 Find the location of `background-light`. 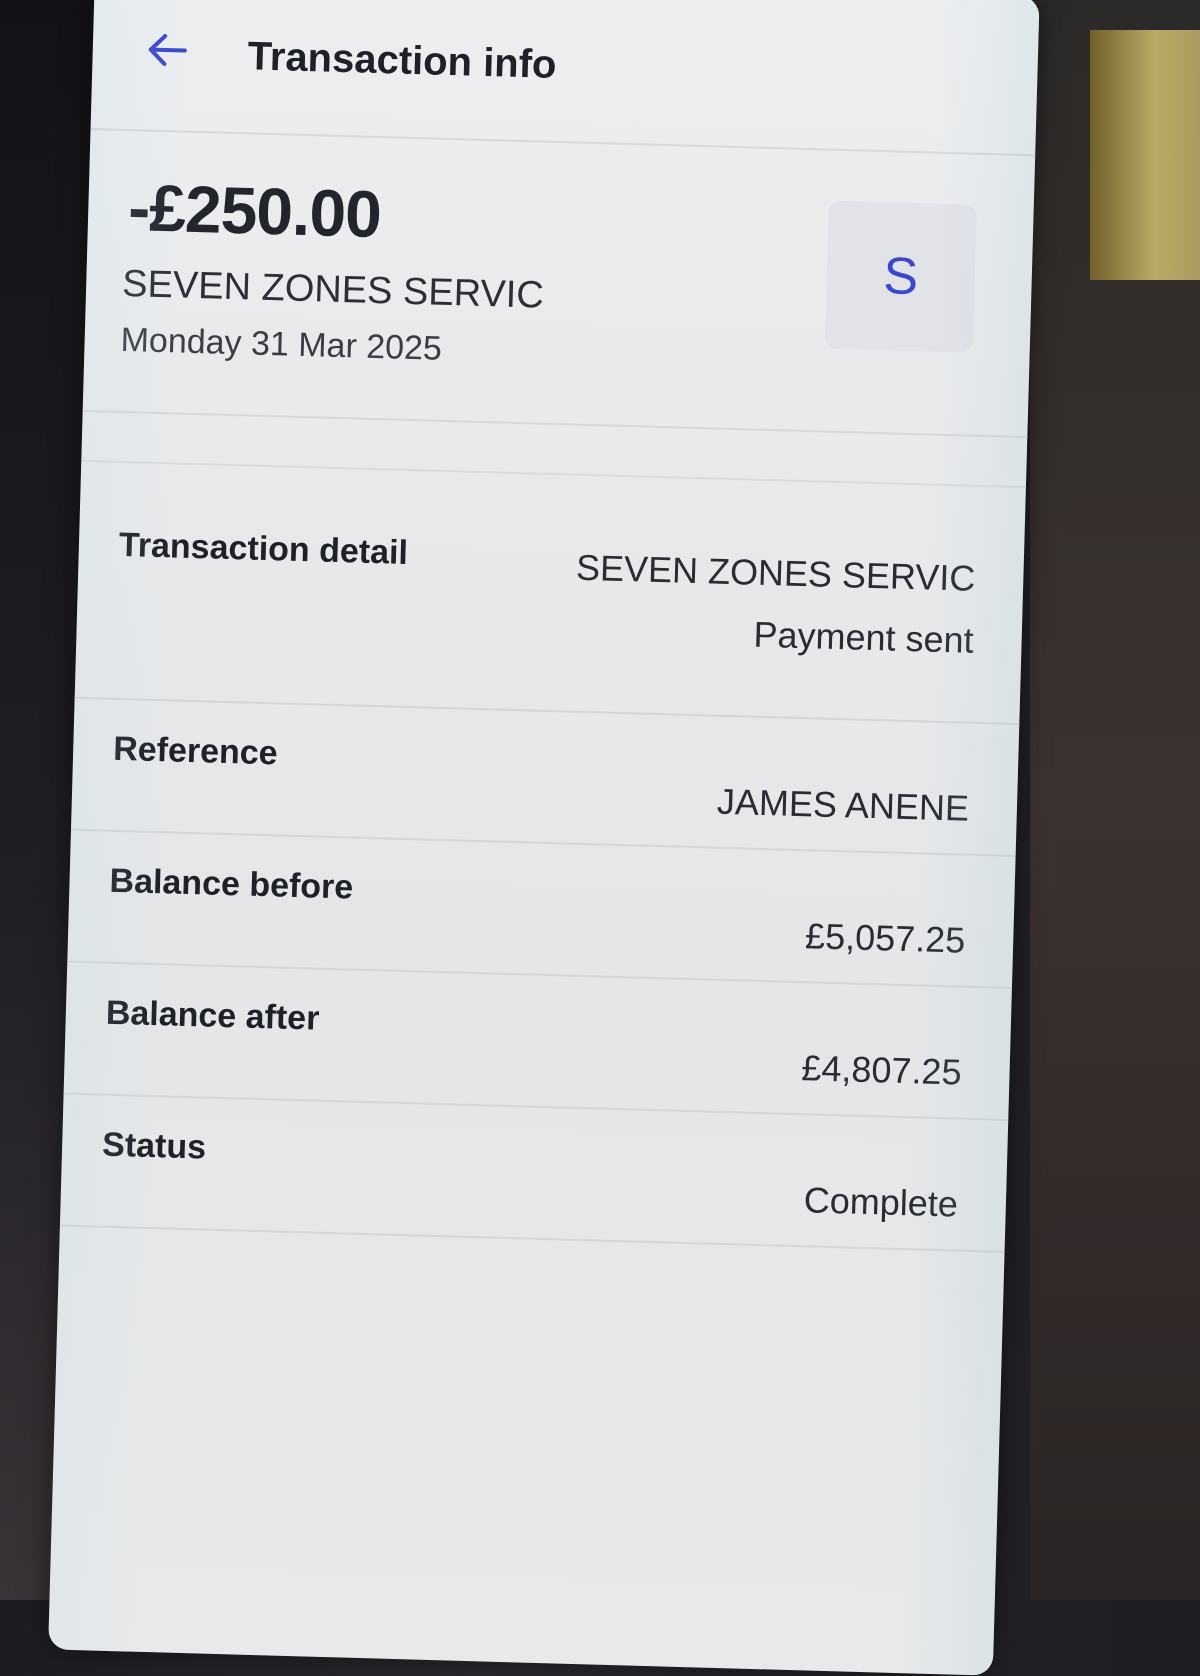

background-light is located at coordinates (1145, 155).